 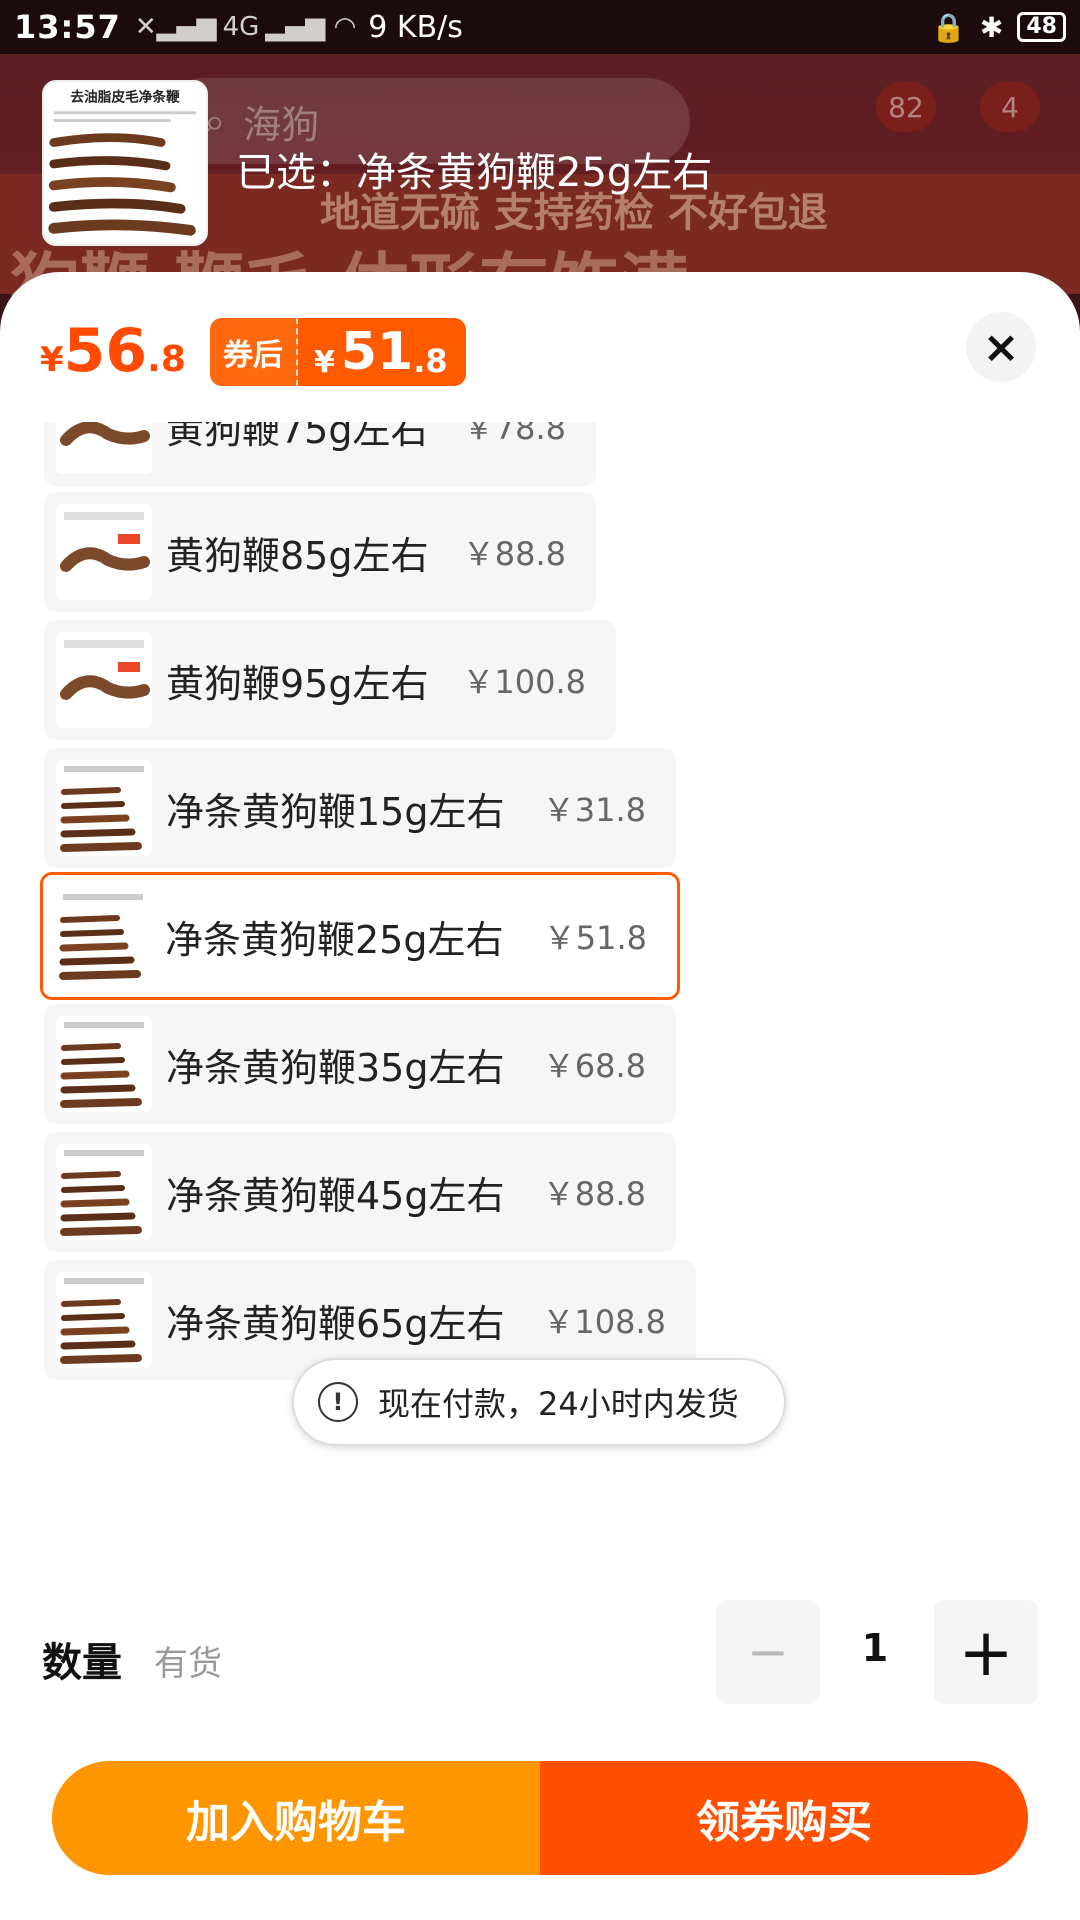 I want to click on close-icon: ×, so click(x=1001, y=347).